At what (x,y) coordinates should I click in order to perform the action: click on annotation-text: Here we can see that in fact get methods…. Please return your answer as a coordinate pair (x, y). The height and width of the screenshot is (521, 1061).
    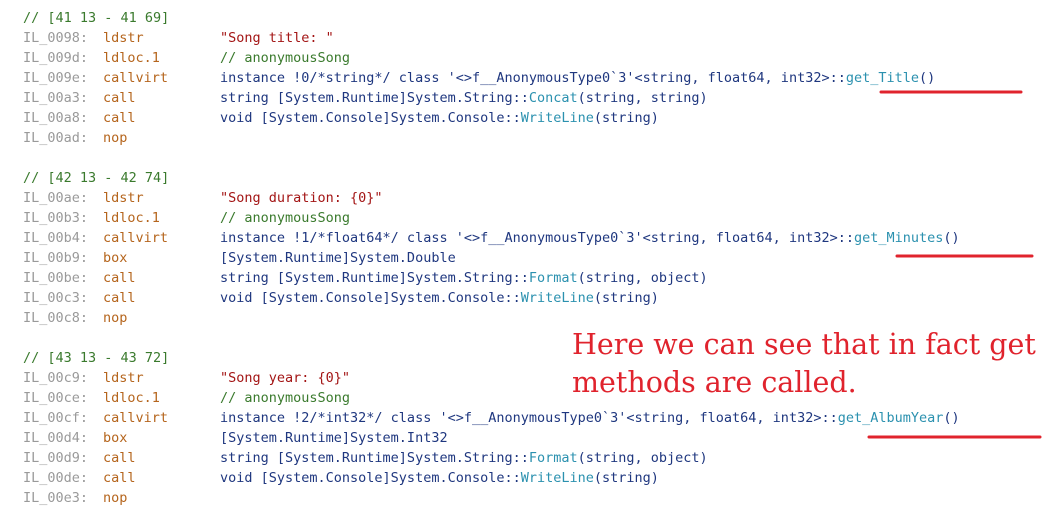
    Looking at the image, I should click on (804, 363).